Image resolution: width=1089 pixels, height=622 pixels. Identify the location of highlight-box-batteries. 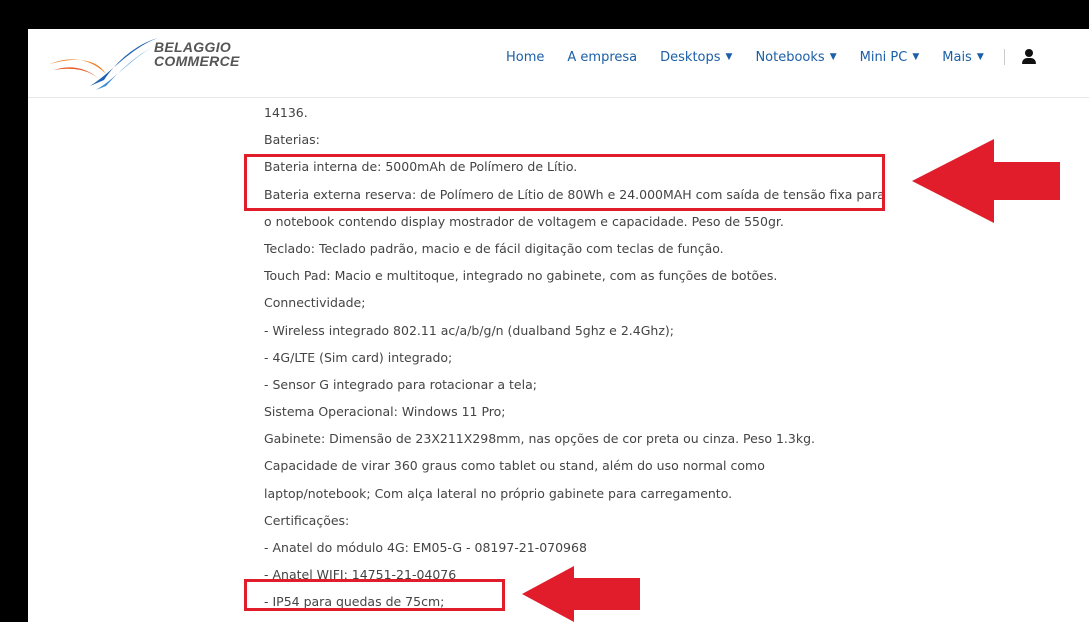
(564, 182).